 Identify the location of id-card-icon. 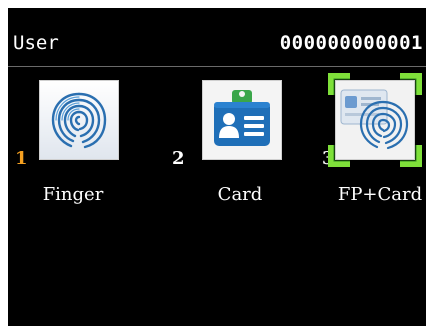
(242, 120).